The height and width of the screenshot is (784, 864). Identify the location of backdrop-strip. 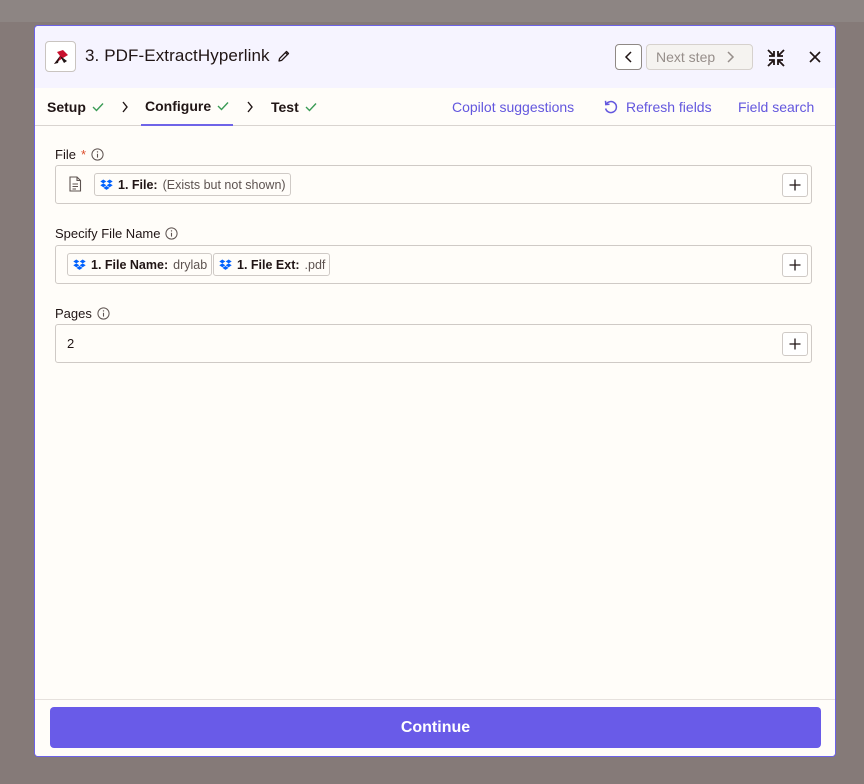
(432, 11).